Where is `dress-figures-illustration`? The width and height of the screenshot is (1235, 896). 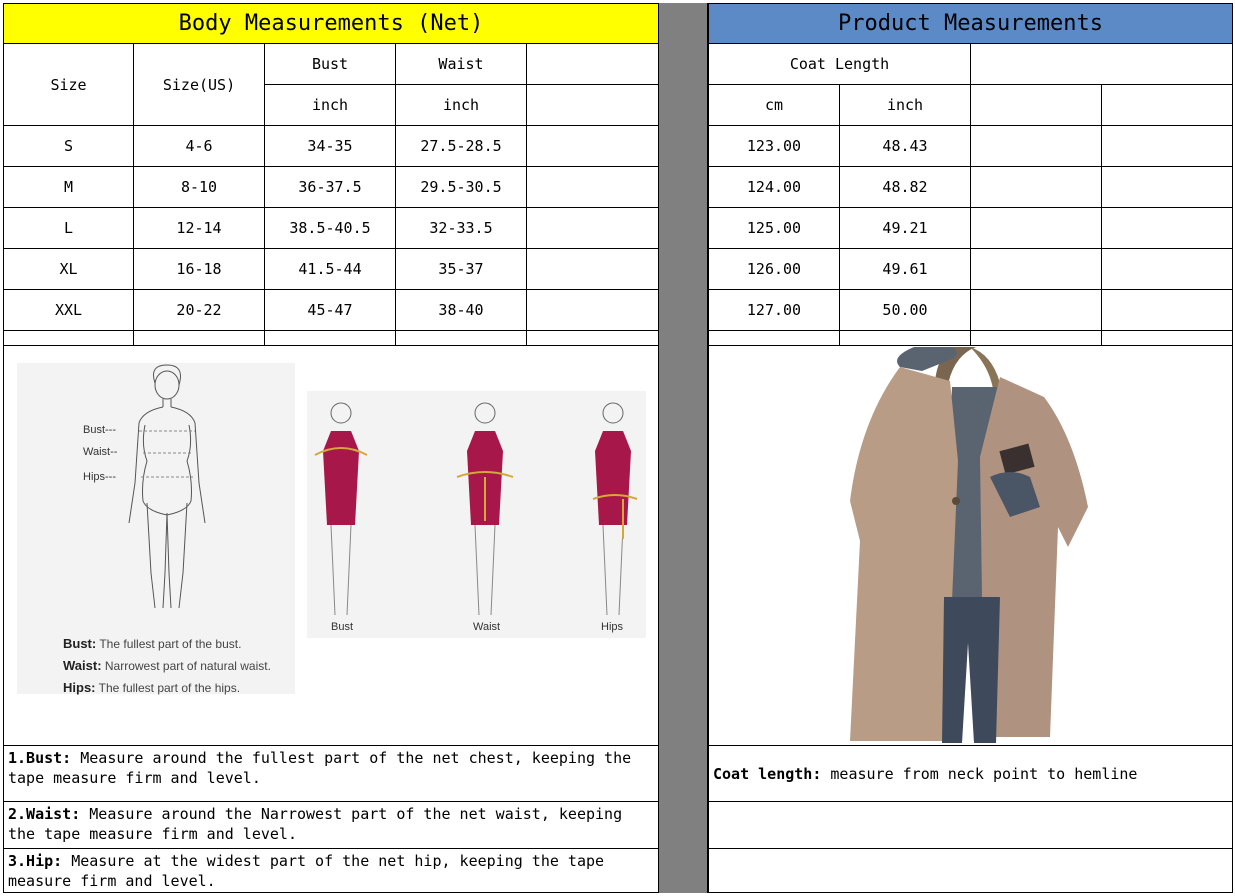 dress-figures-illustration is located at coordinates (476, 509).